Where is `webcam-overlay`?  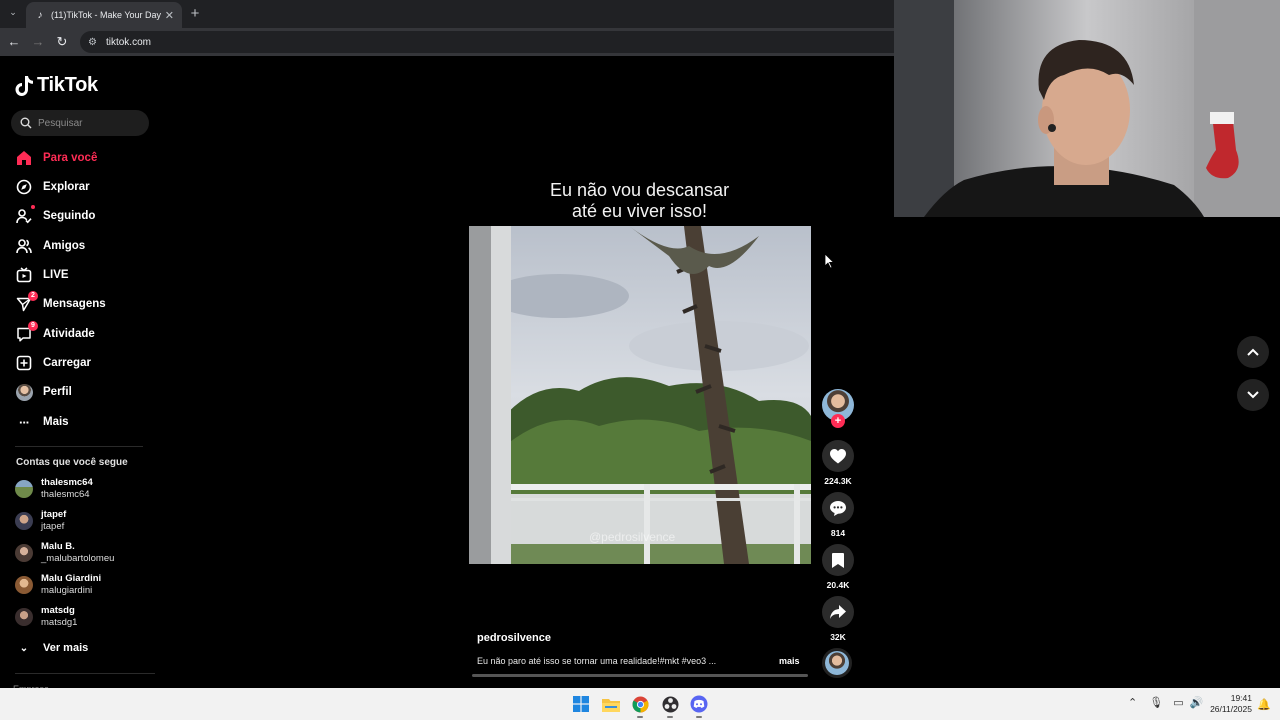 webcam-overlay is located at coordinates (1087, 108).